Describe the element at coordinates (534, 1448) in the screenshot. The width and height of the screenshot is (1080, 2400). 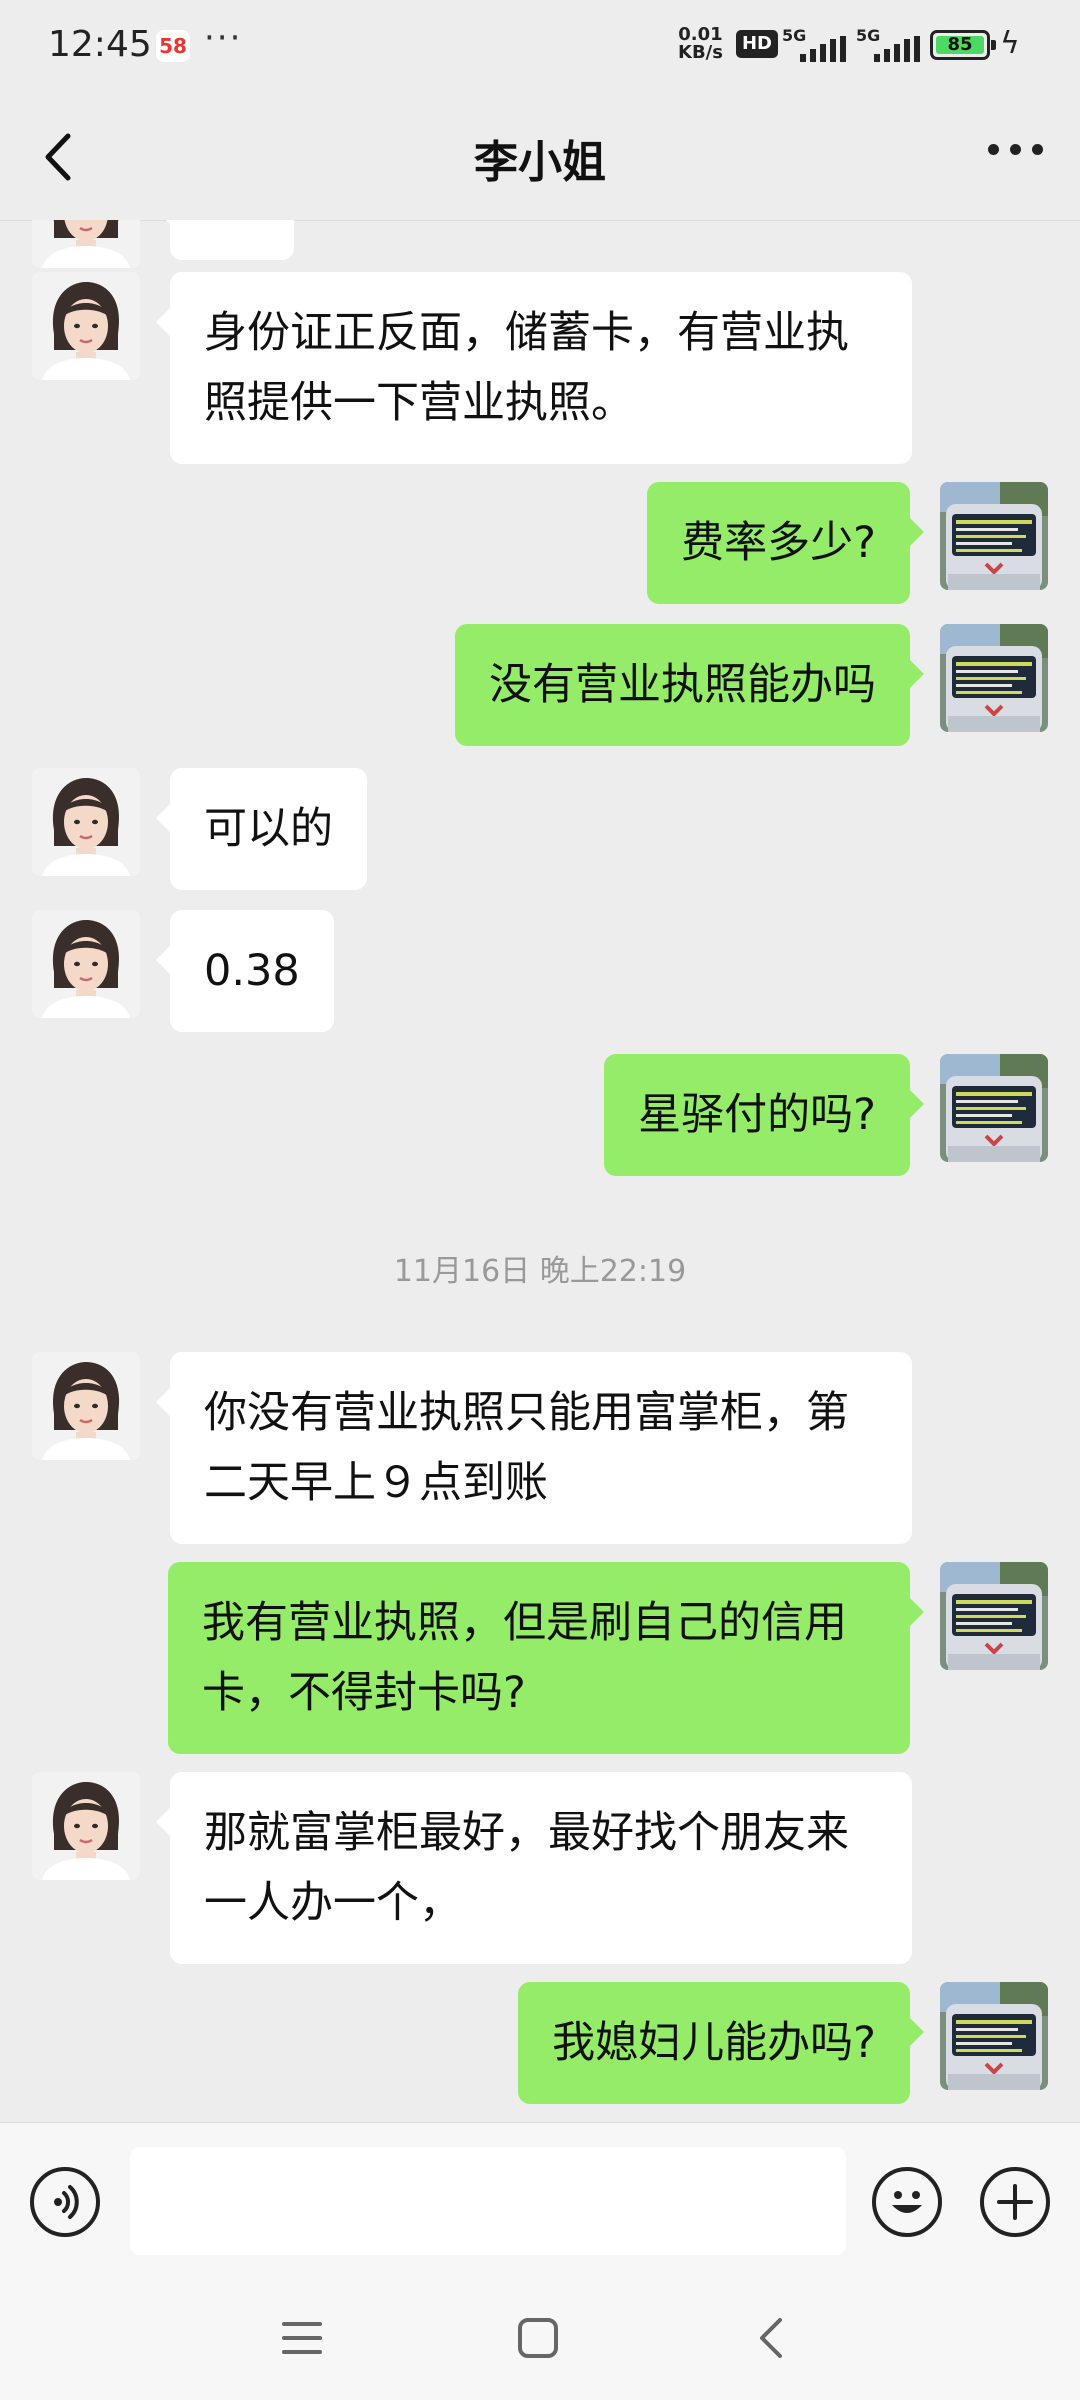
I see `message-bubble-incoming: 你没有营业执照只能用富掌柜，第二天早上９点到账` at that location.